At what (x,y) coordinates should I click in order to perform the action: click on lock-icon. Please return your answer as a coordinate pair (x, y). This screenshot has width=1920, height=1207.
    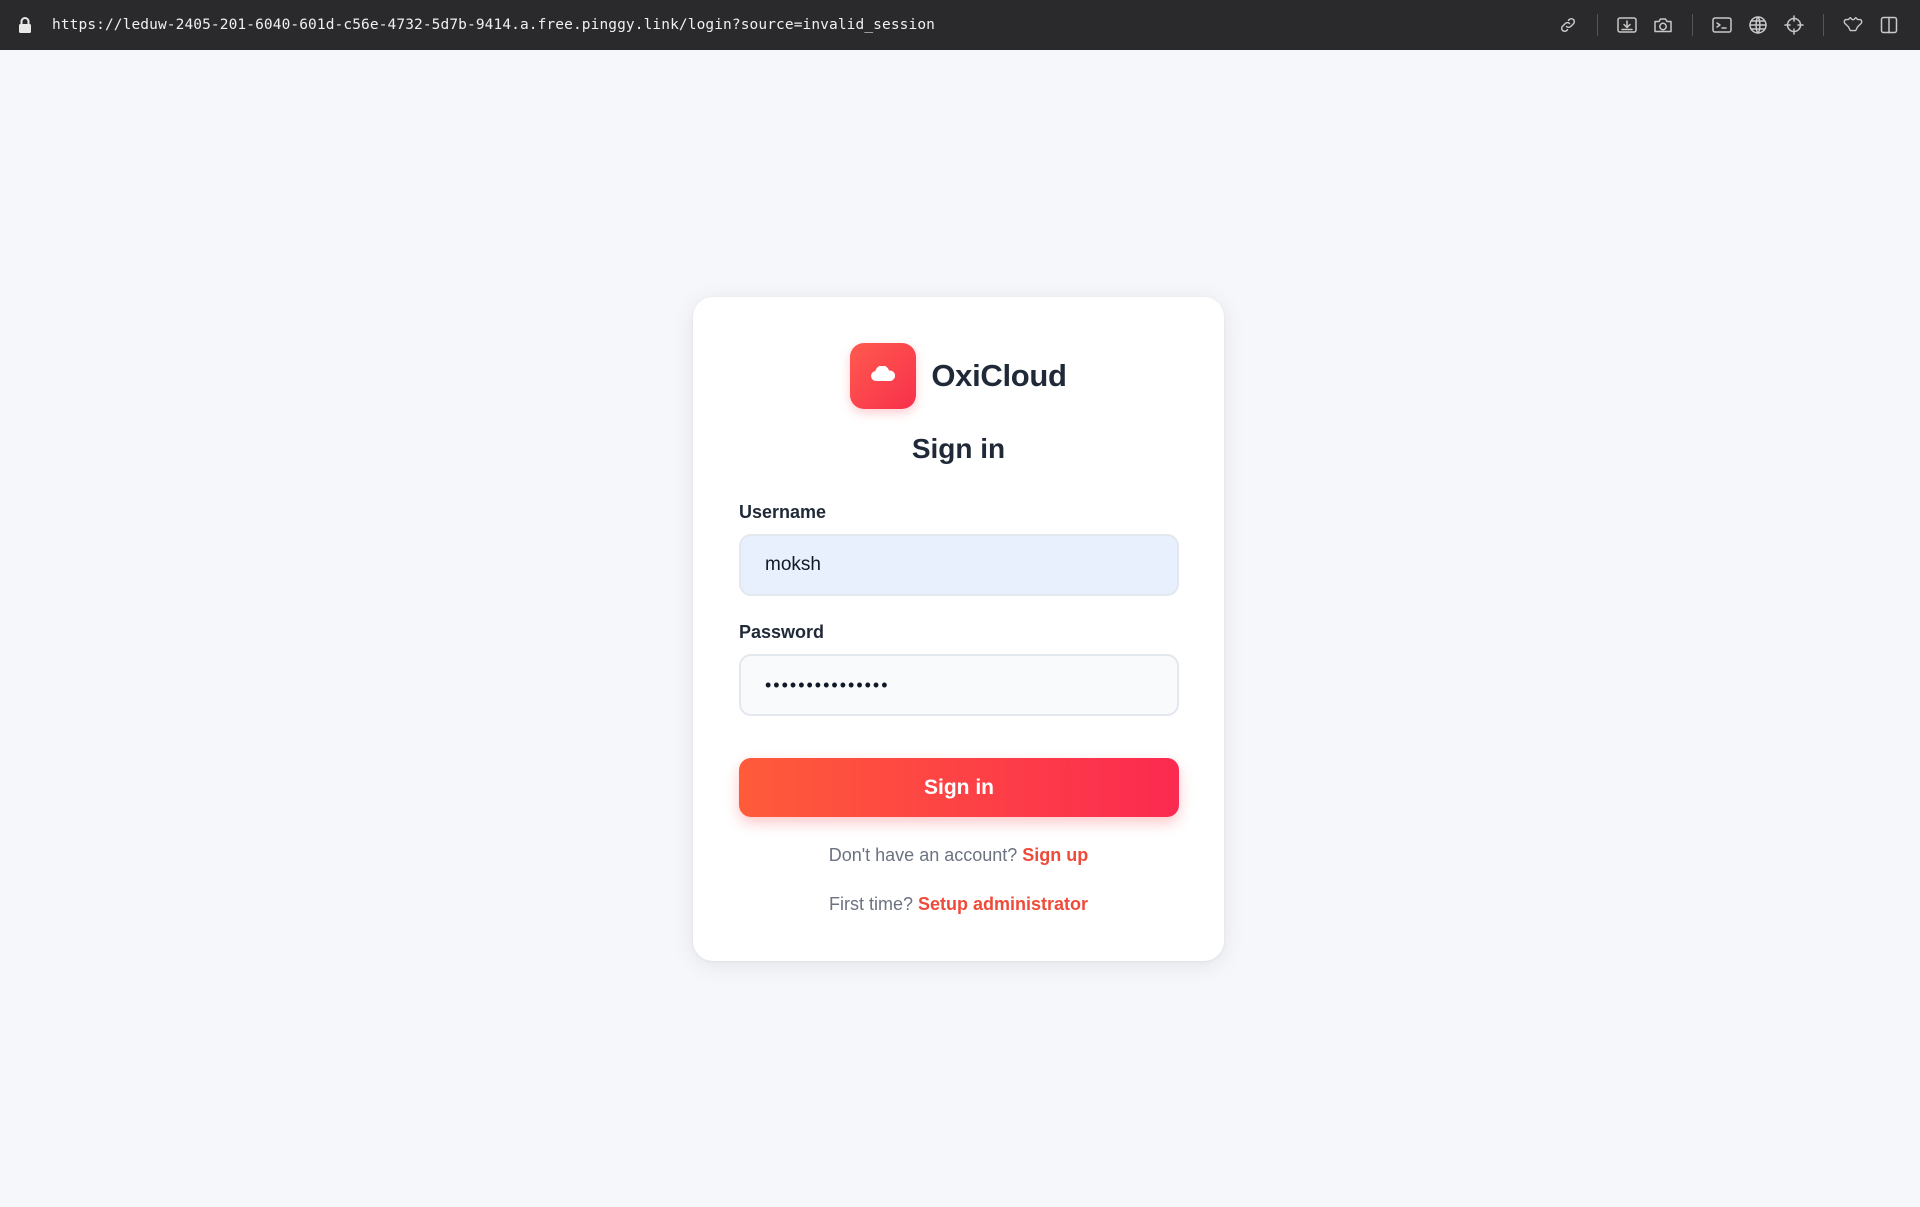
    Looking at the image, I should click on (25, 25).